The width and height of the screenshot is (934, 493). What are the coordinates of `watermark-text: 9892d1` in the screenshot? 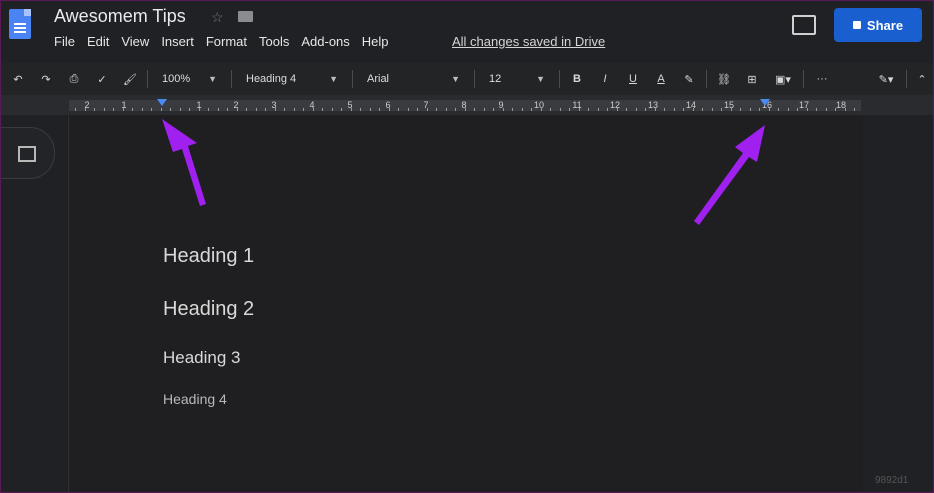 It's located at (892, 480).